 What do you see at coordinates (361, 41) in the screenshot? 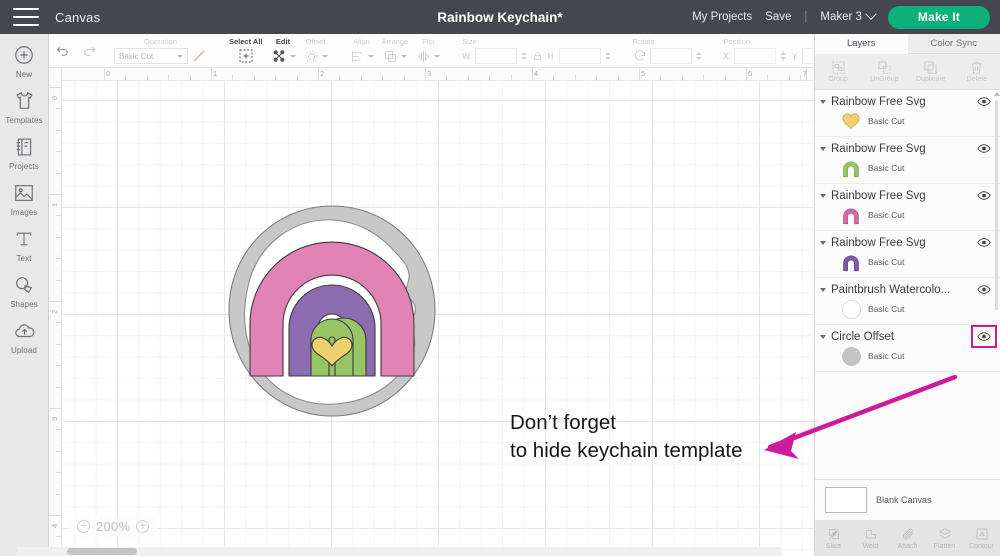
I see `align-label: Align` at bounding box center [361, 41].